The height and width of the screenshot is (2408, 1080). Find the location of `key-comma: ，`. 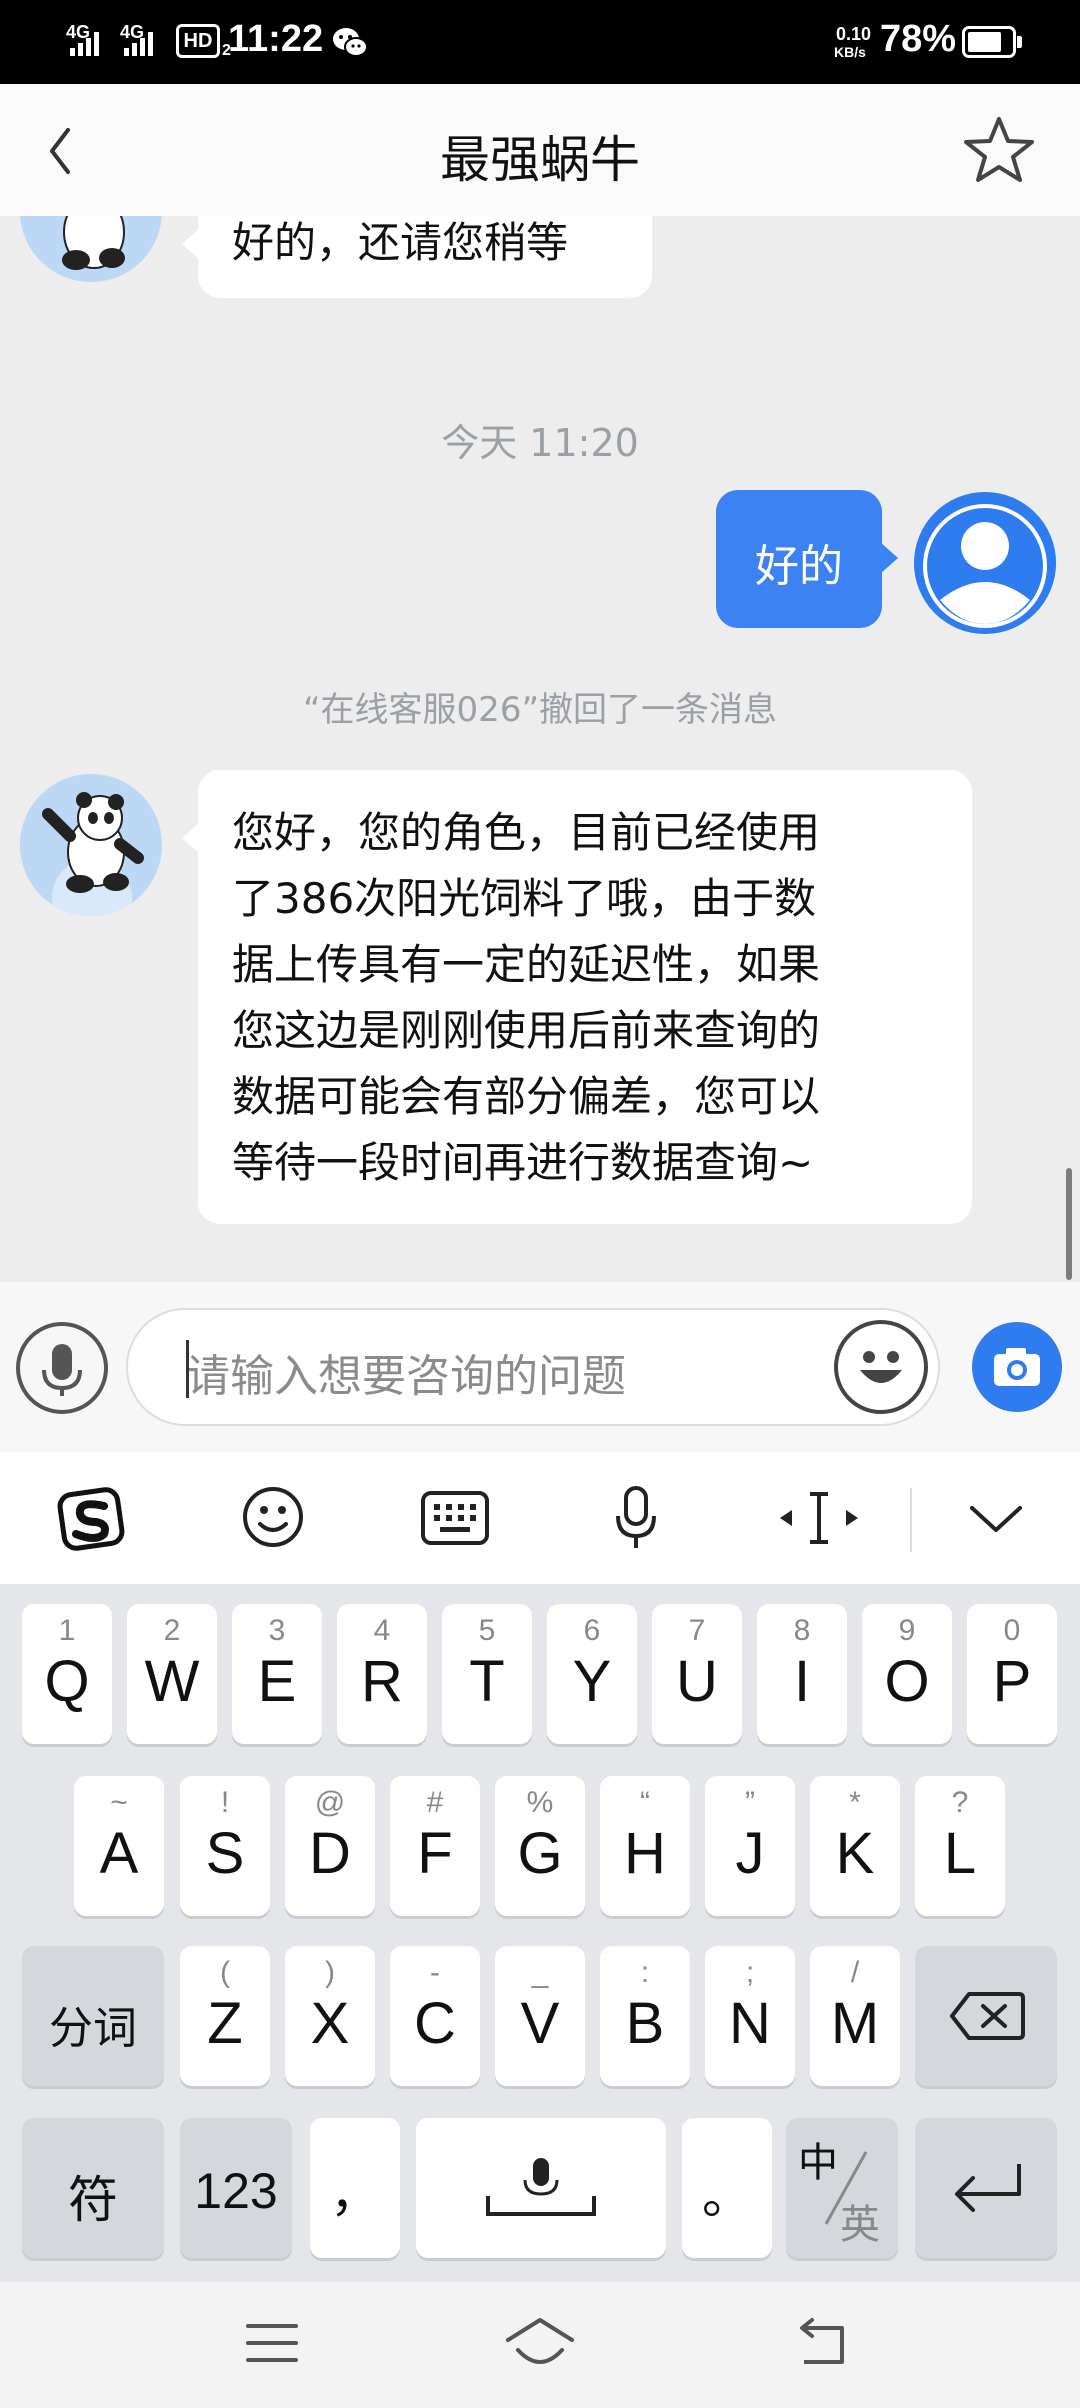

key-comma: ， is located at coordinates (355, 2188).